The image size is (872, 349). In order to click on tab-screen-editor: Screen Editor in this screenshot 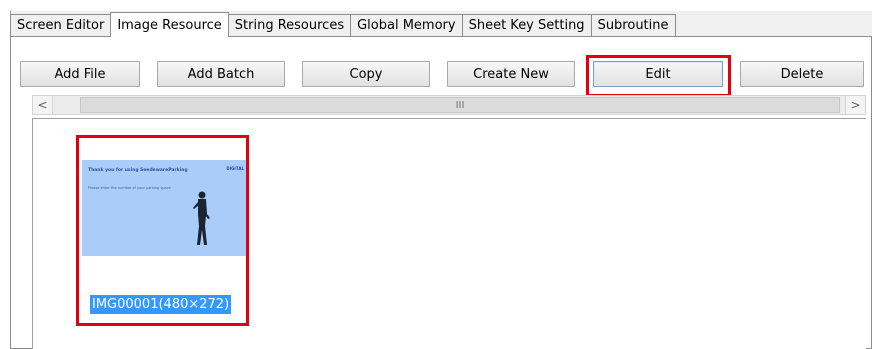, I will do `click(61, 25)`.